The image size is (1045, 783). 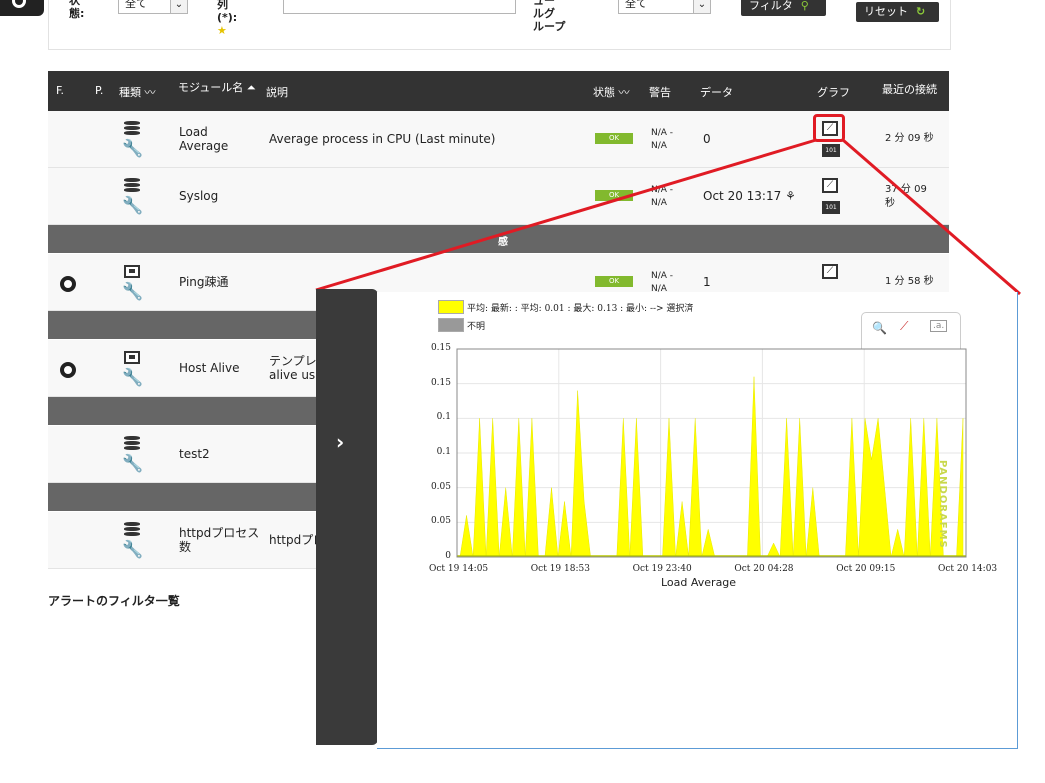 What do you see at coordinates (560, 569) in the screenshot?
I see `x-tick-label: Oct 19 18:53` at bounding box center [560, 569].